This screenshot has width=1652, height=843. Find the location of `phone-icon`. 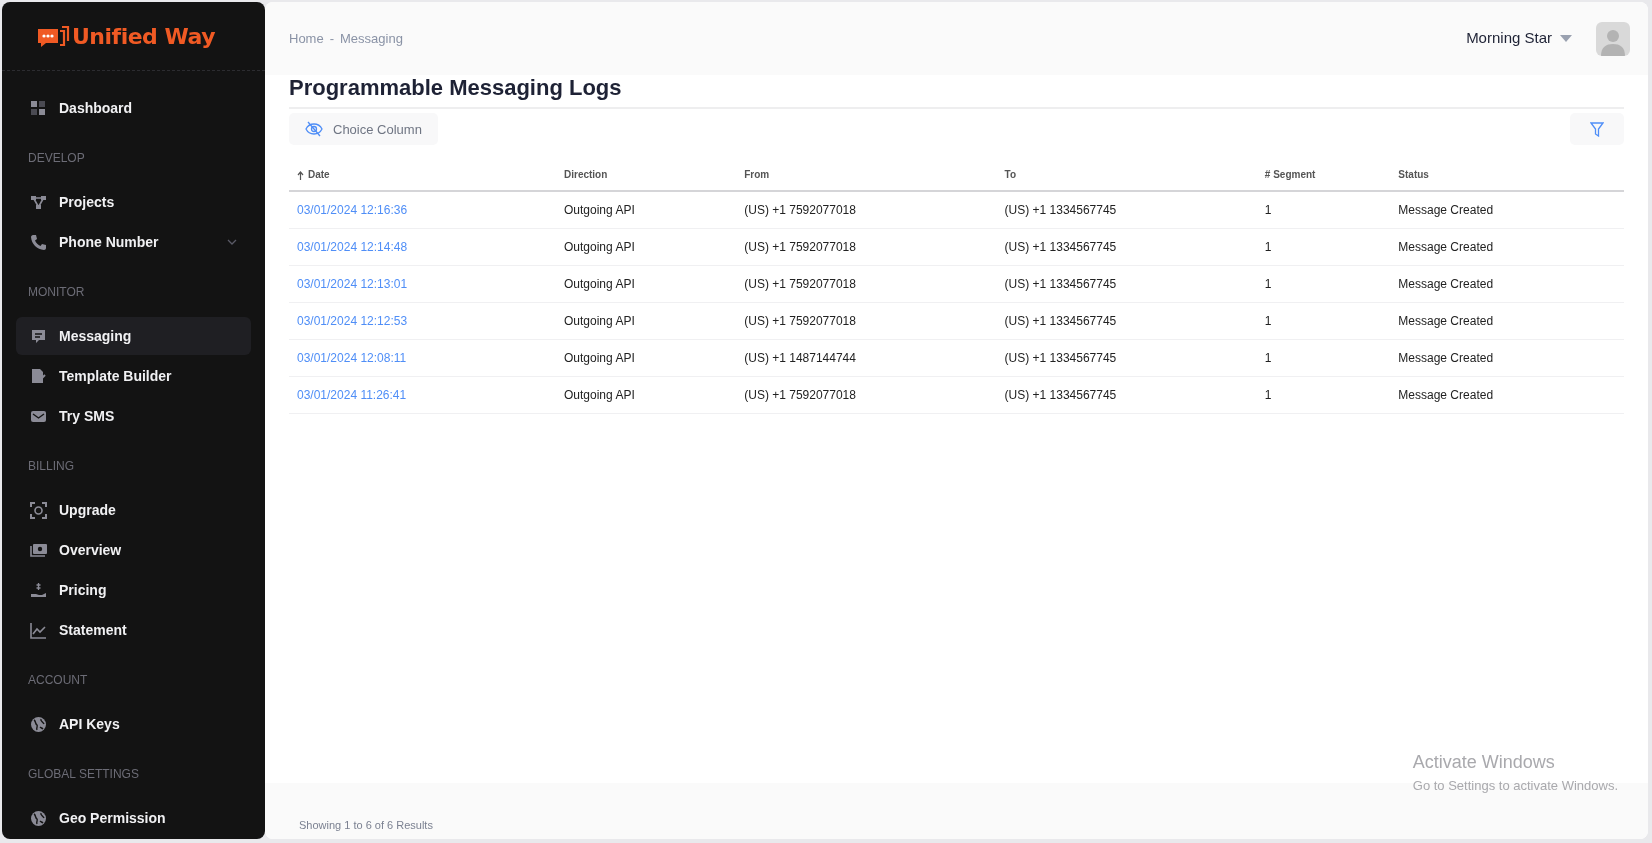

phone-icon is located at coordinates (38, 242).